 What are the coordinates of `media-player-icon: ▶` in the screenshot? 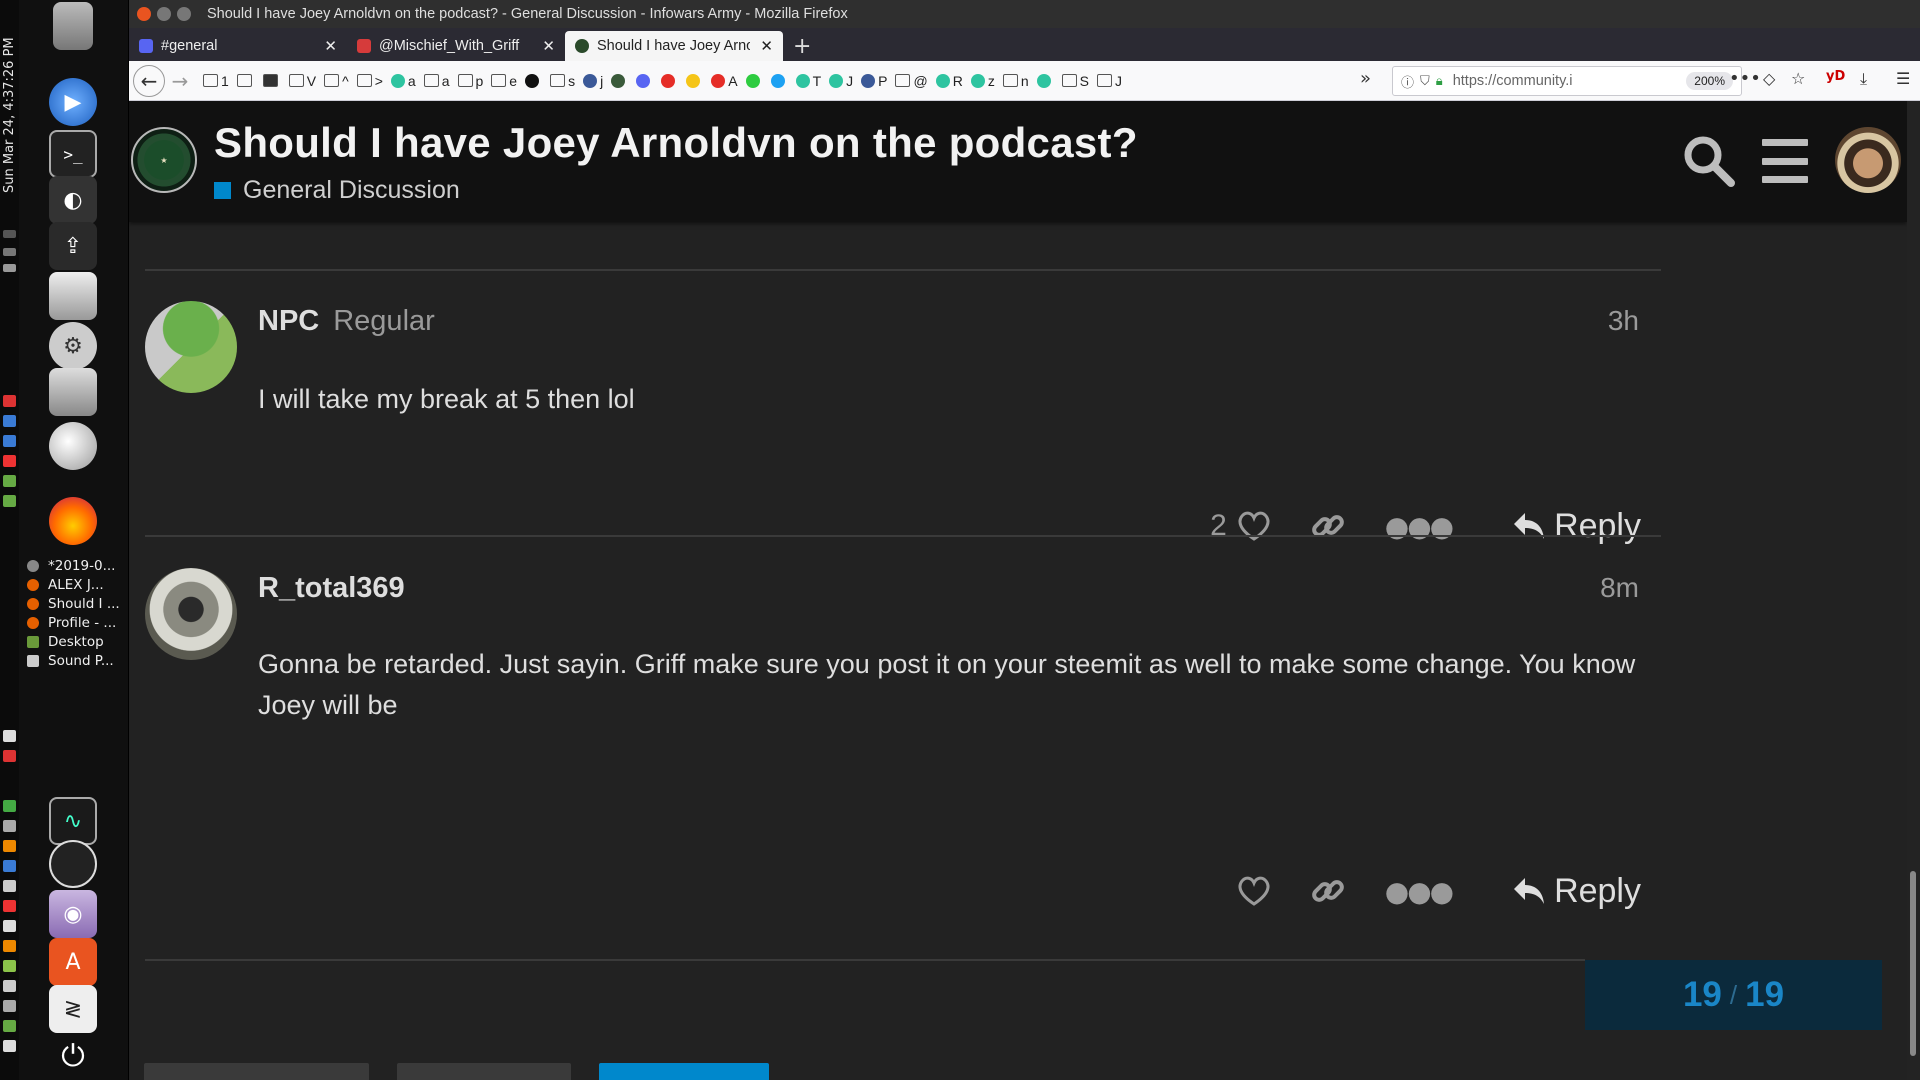 It's located at (73, 102).